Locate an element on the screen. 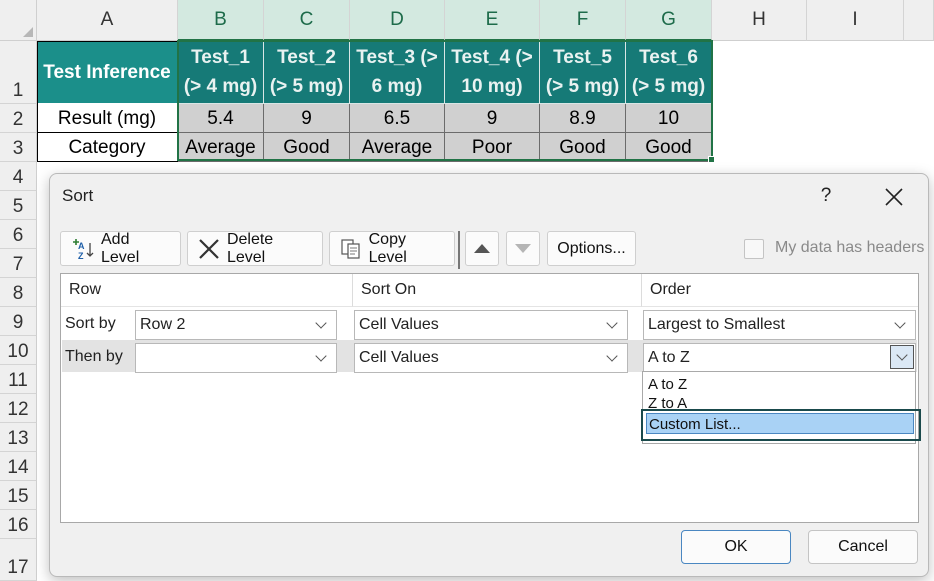 This screenshot has height=581, width=934. row-header-6: 6 is located at coordinates (18, 234).